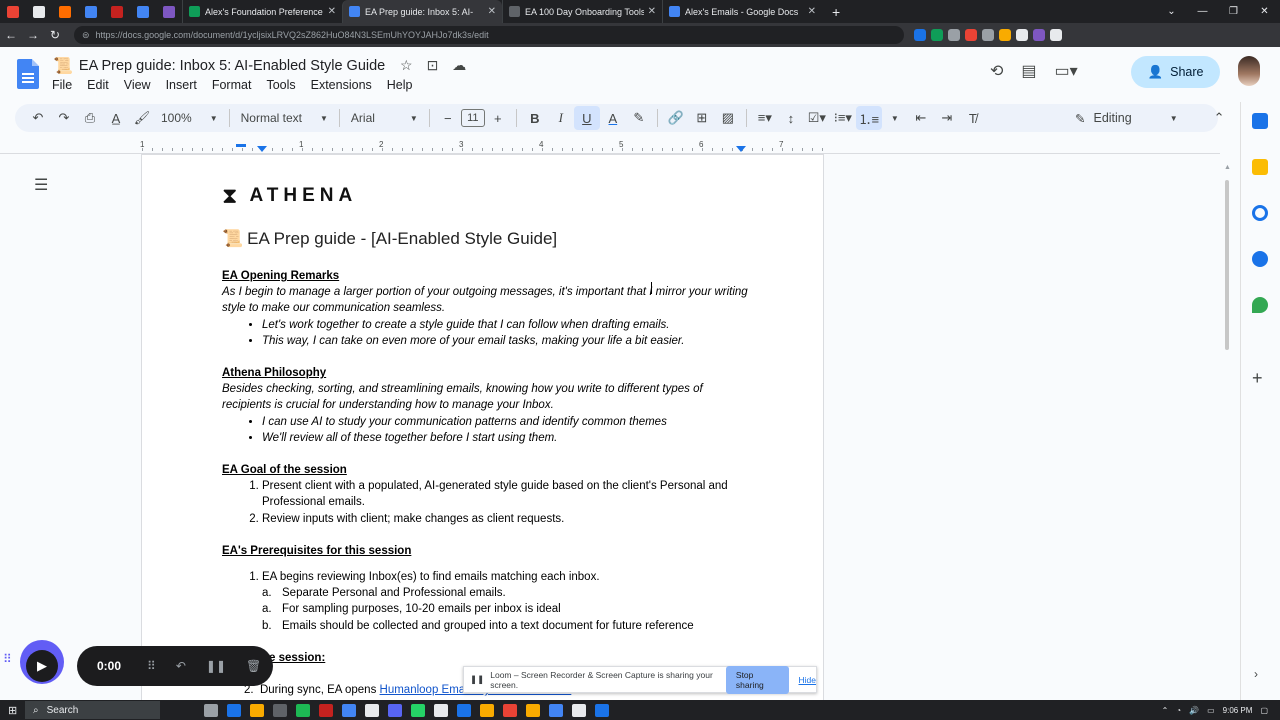  Describe the element at coordinates (38, 118) in the screenshot. I see `undo-icon: ↶` at that location.